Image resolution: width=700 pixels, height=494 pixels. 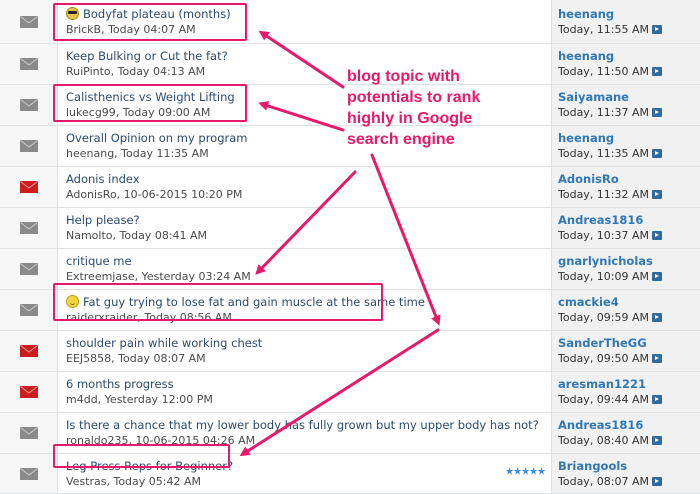 I want to click on last-post-cell: heenang Today, 11:55 AM, so click(x=626, y=21).